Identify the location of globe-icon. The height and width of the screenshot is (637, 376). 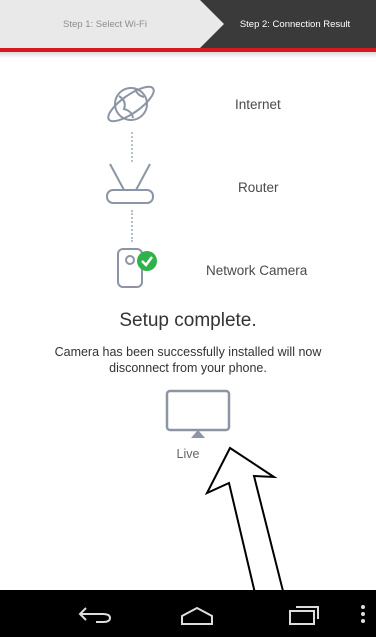
(131, 104).